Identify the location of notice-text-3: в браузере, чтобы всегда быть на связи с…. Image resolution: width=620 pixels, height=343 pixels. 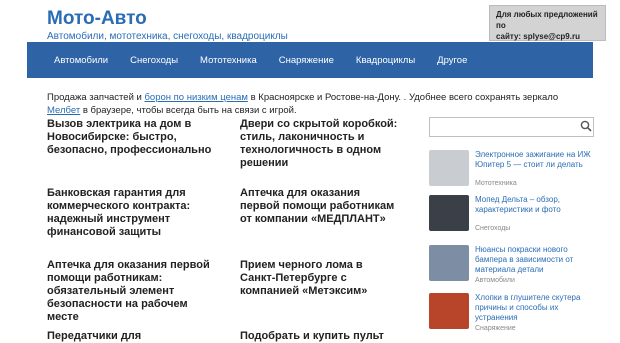
(188, 110).